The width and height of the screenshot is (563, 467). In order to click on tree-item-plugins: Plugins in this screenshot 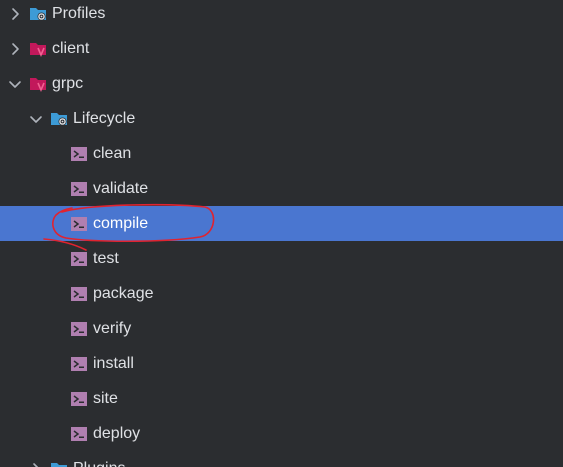, I will do `click(281, 459)`.